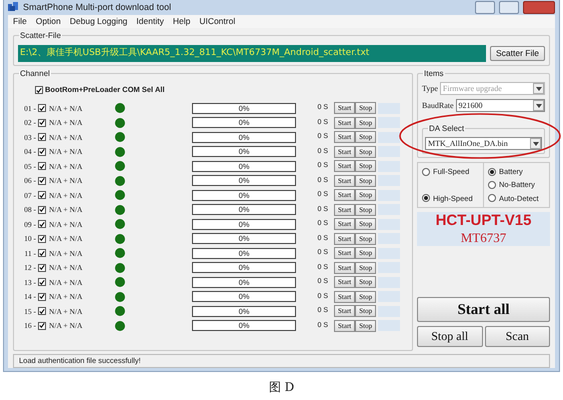 The image size is (563, 400). Describe the element at coordinates (447, 128) in the screenshot. I see `group-label: DA Select` at that location.